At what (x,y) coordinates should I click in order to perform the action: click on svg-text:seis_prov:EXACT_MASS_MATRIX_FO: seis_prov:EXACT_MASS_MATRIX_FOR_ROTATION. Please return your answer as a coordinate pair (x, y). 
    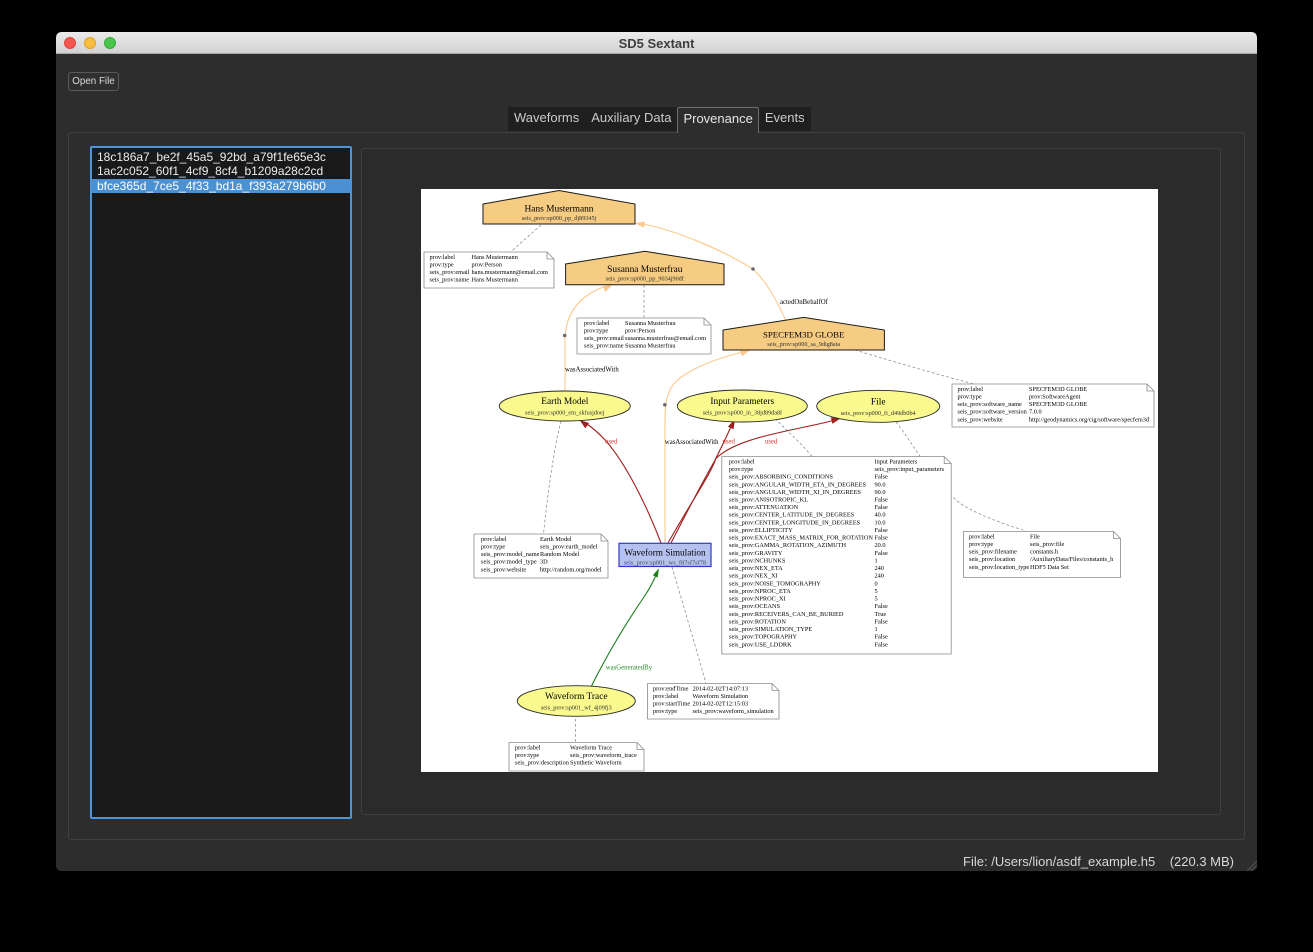
    Looking at the image, I should click on (801, 538).